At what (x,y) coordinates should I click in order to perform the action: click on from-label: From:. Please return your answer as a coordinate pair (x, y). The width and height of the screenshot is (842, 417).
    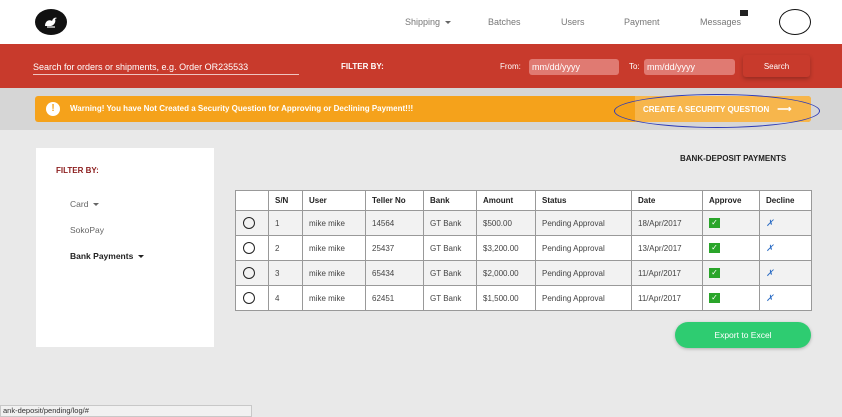
    Looking at the image, I should click on (510, 66).